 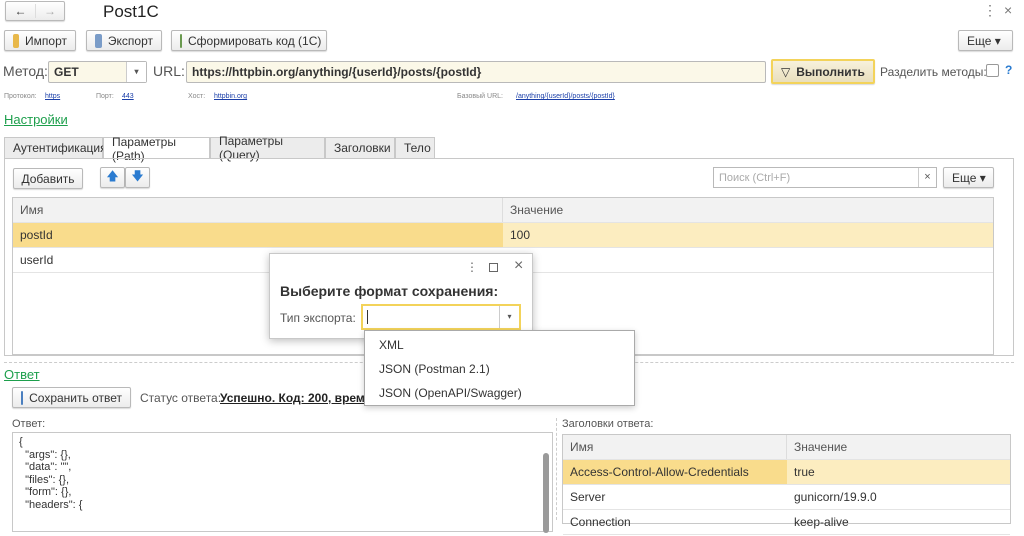 I want to click on generate-code-button: Сформировать код (1С), so click(x=249, y=40).